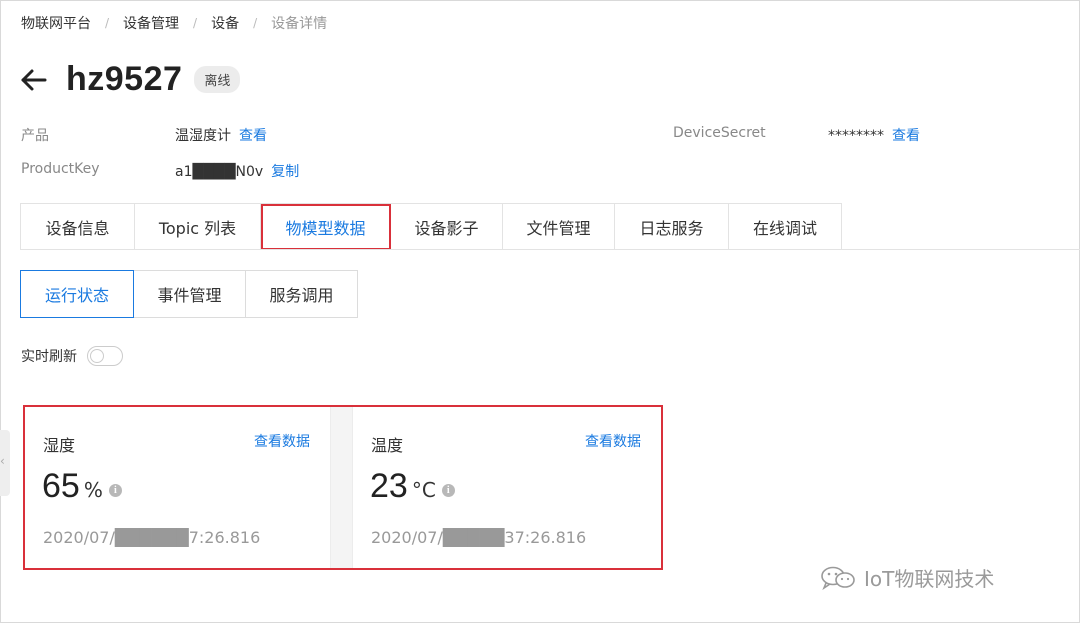 This screenshot has width=1080, height=623. Describe the element at coordinates (906, 136) in the screenshot. I see `devicesecret-view-link: 查看` at that location.